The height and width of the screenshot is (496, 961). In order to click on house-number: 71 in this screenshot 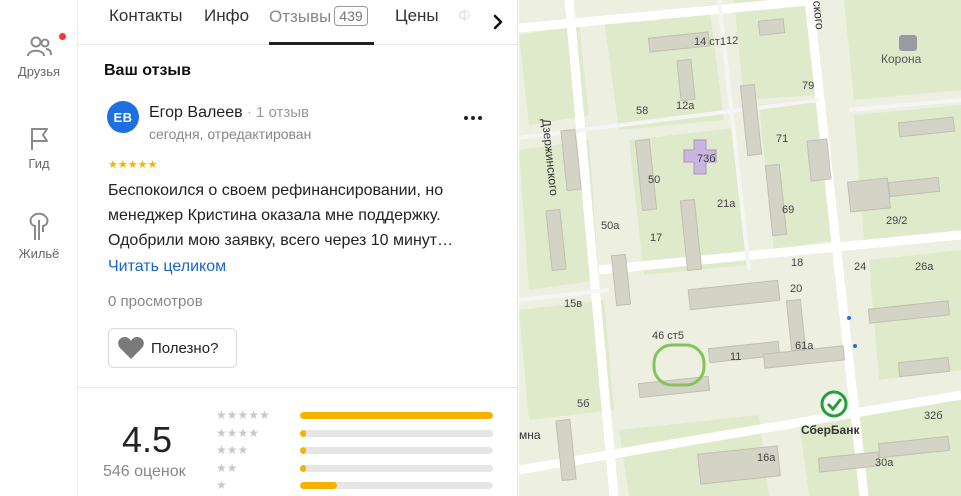, I will do `click(782, 139)`.